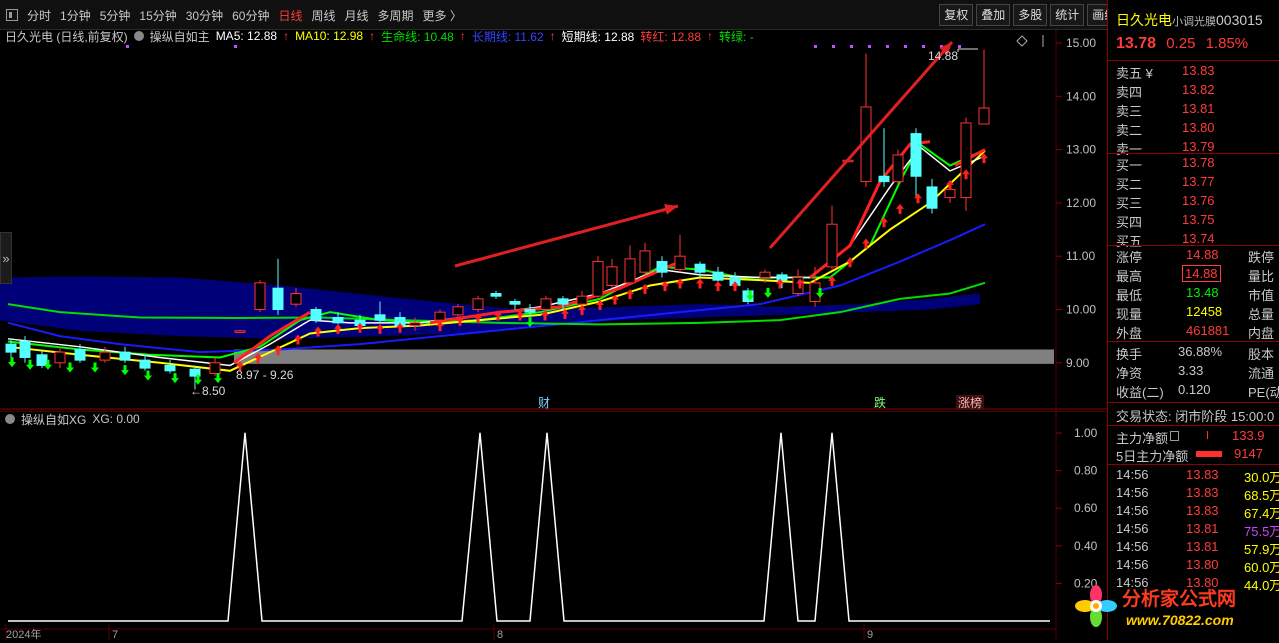 This screenshot has height=643, width=1279. Describe the element at coordinates (1081, 310) in the screenshot. I see `price-axis-label: 10.00` at that location.